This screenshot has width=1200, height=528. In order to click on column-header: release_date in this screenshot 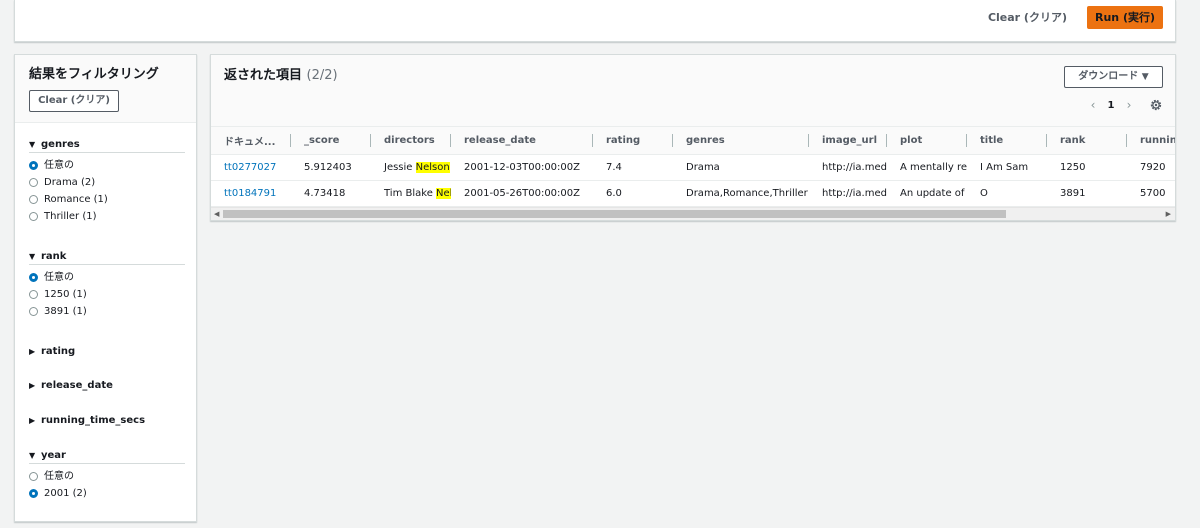, I will do `click(522, 141)`.